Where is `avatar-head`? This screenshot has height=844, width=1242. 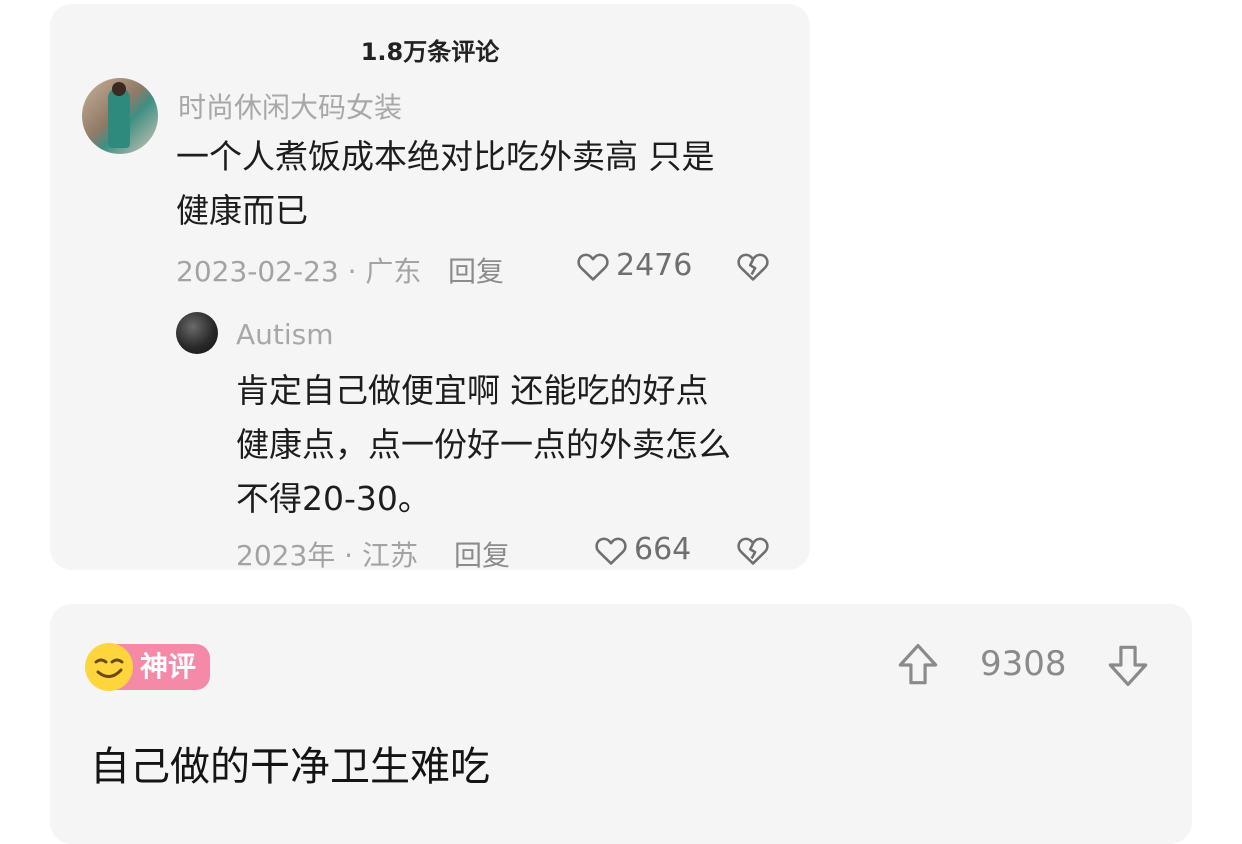 avatar-head is located at coordinates (119, 89).